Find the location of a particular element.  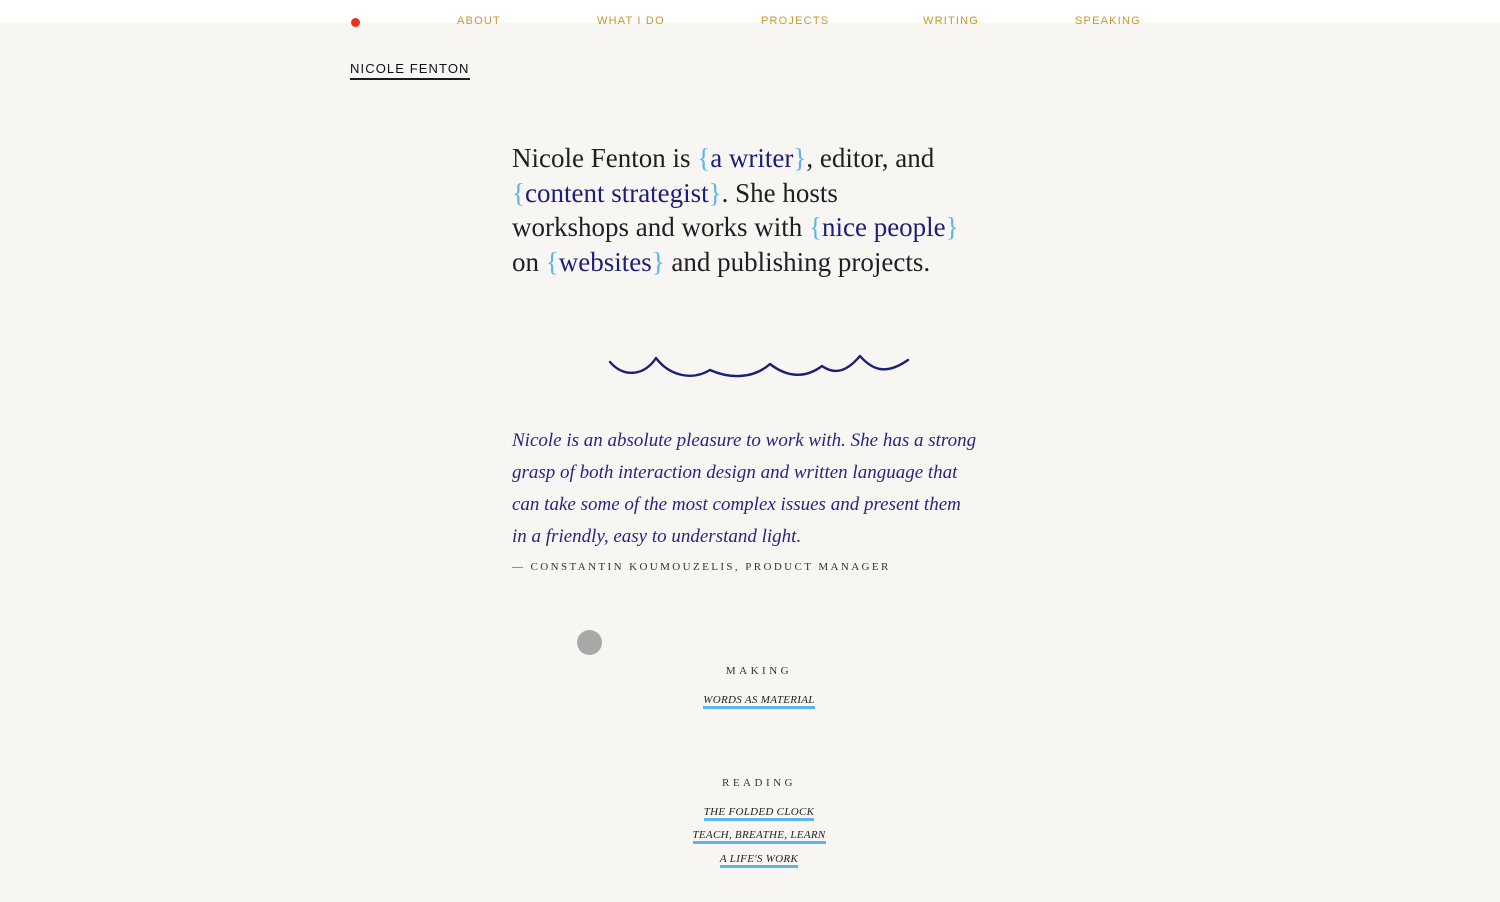

book-link-the-folded-clock: THE FOLDED CLOCK is located at coordinates (759, 813).